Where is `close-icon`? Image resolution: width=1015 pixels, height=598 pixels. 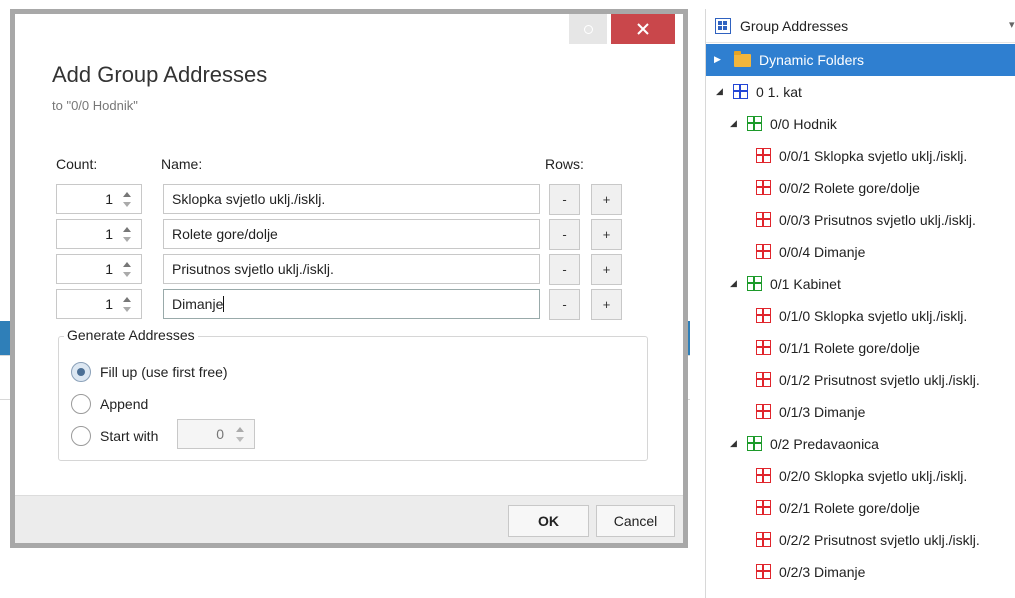 close-icon is located at coordinates (643, 29).